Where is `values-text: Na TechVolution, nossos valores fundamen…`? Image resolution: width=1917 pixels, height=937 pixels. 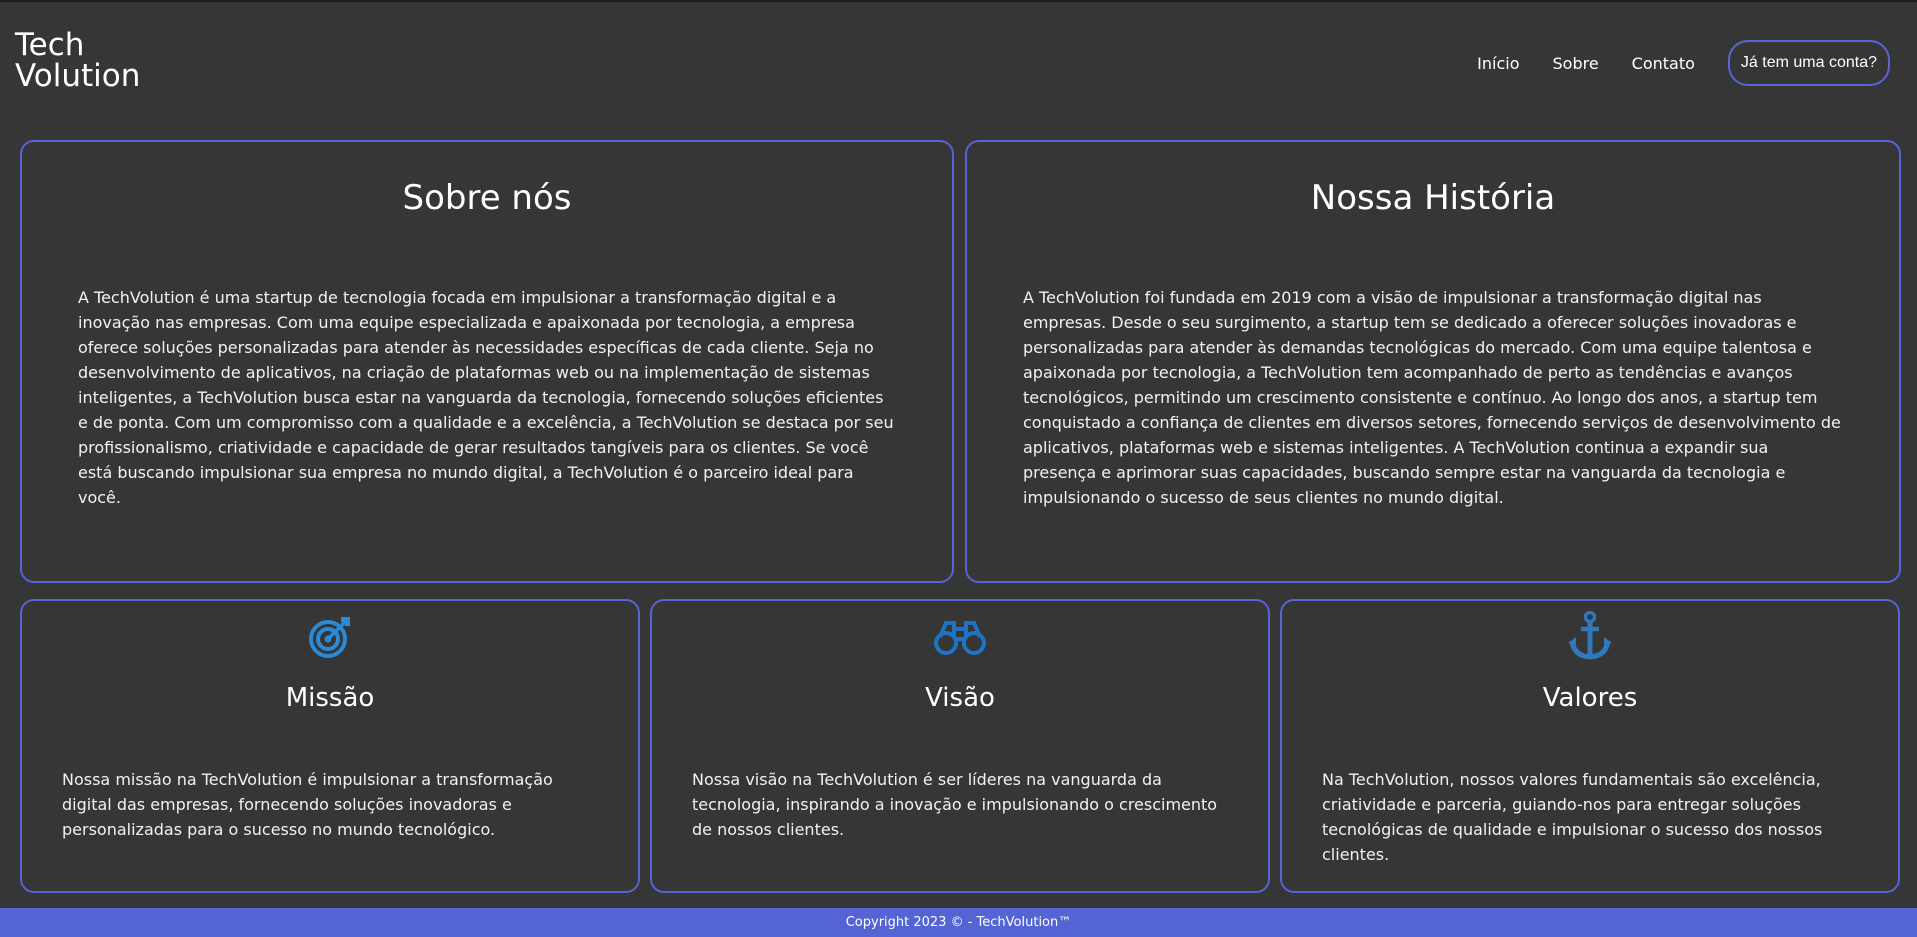 values-text: Na TechVolution, nossos valores fundamen… is located at coordinates (1572, 817).